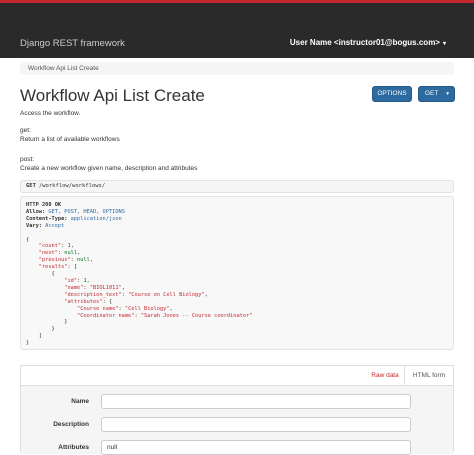 The width and height of the screenshot is (474, 455). Describe the element at coordinates (27, 159) in the screenshot. I see `description-post-heading: post:` at that location.